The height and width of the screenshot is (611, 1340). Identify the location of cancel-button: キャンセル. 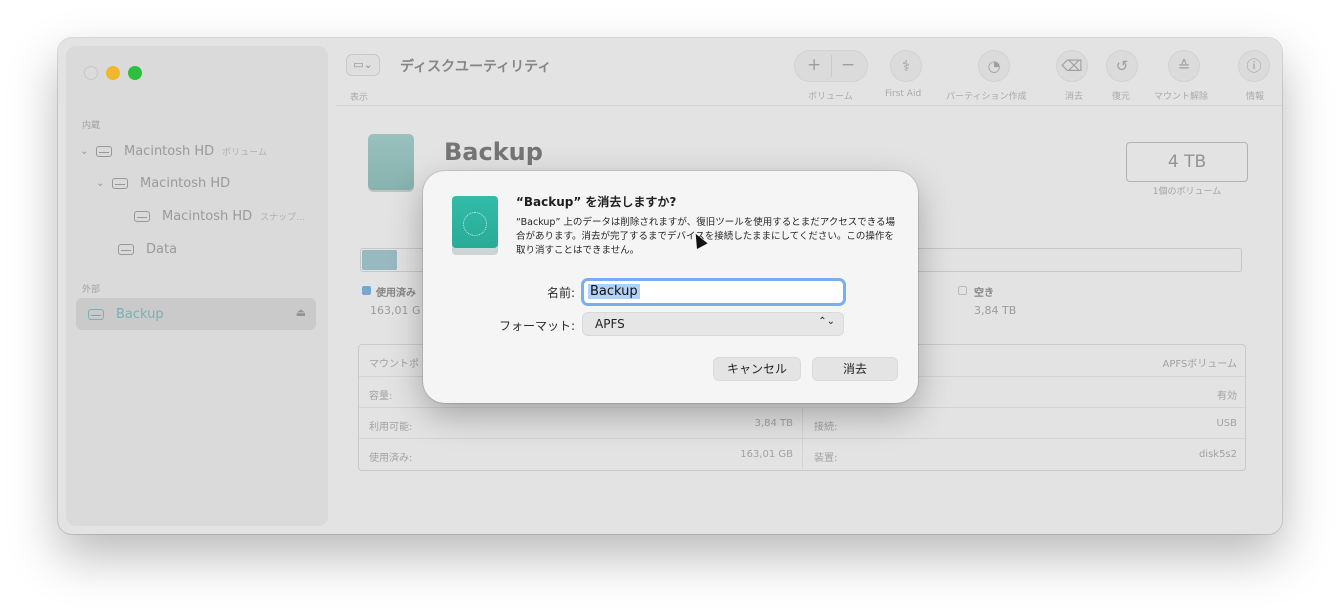
(757, 369).